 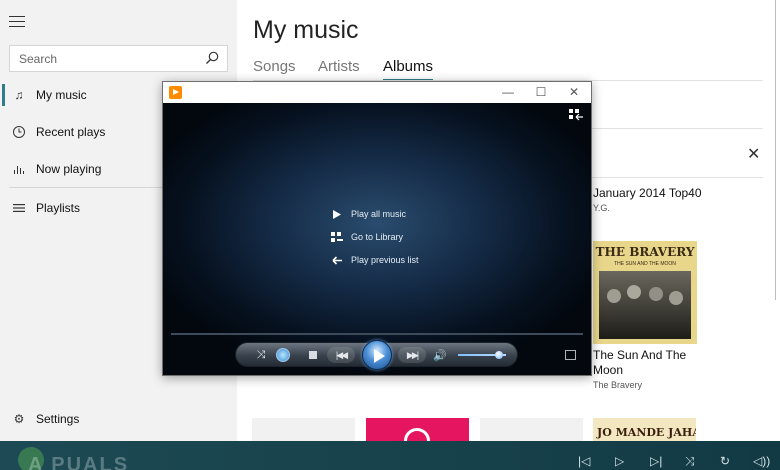 What do you see at coordinates (58, 208) in the screenshot?
I see `sidebar-item-label: Playlists` at bounding box center [58, 208].